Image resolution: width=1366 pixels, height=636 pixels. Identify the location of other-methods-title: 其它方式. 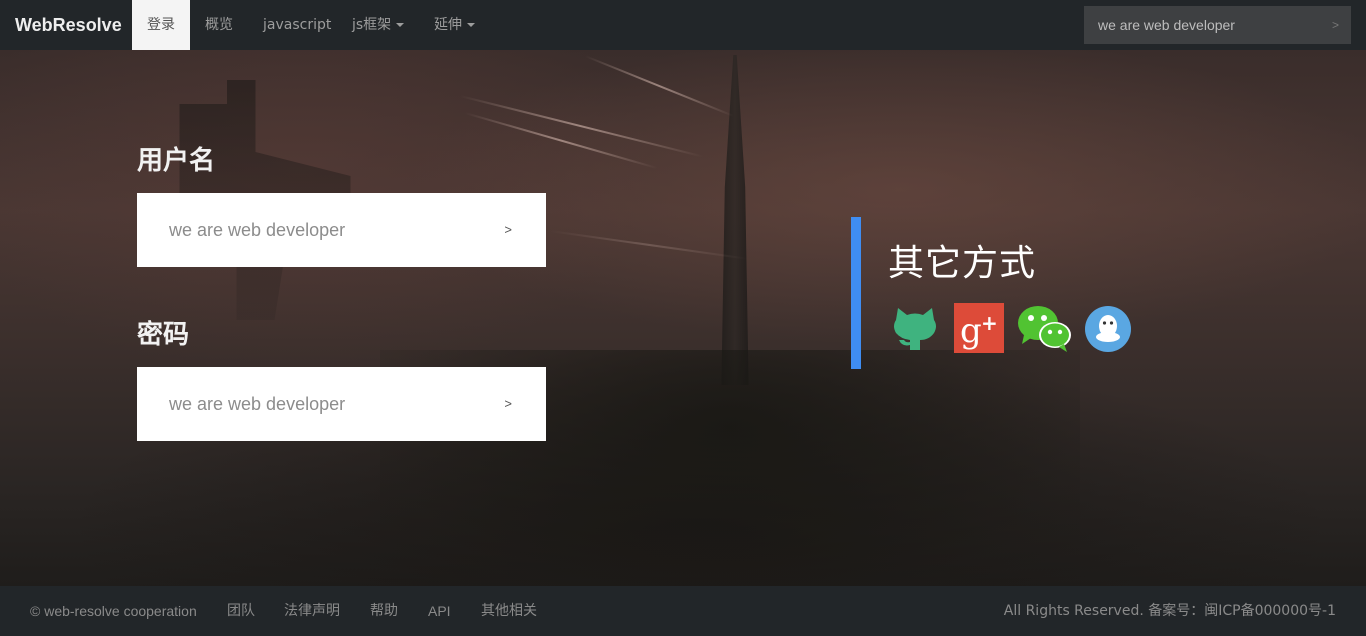
(962, 263).